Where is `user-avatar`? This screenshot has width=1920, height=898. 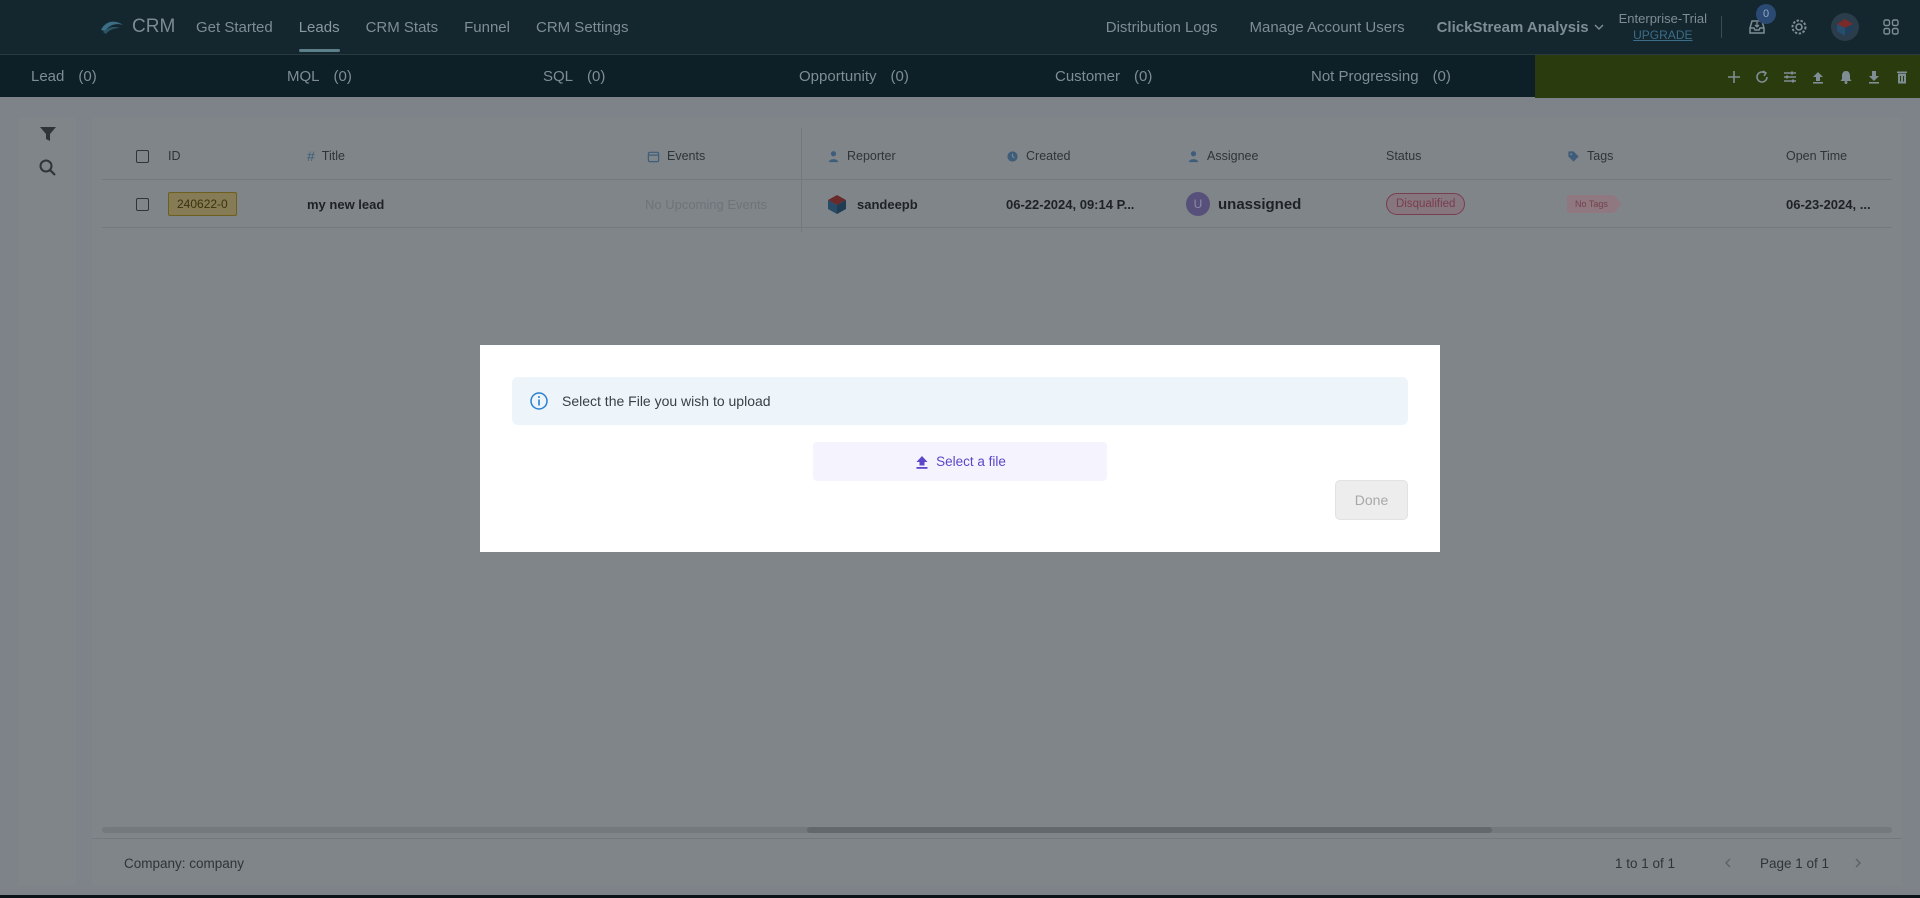
user-avatar is located at coordinates (1845, 27).